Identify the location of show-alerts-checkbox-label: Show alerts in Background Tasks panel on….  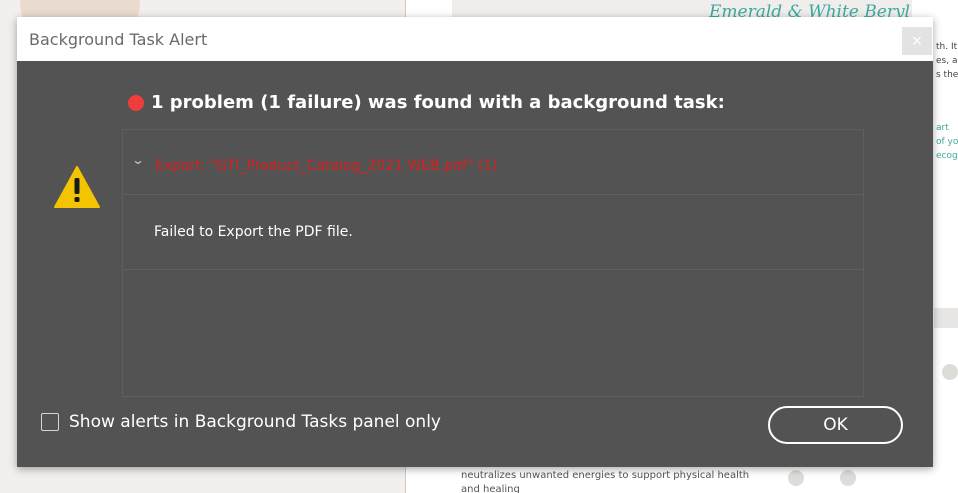
(255, 422).